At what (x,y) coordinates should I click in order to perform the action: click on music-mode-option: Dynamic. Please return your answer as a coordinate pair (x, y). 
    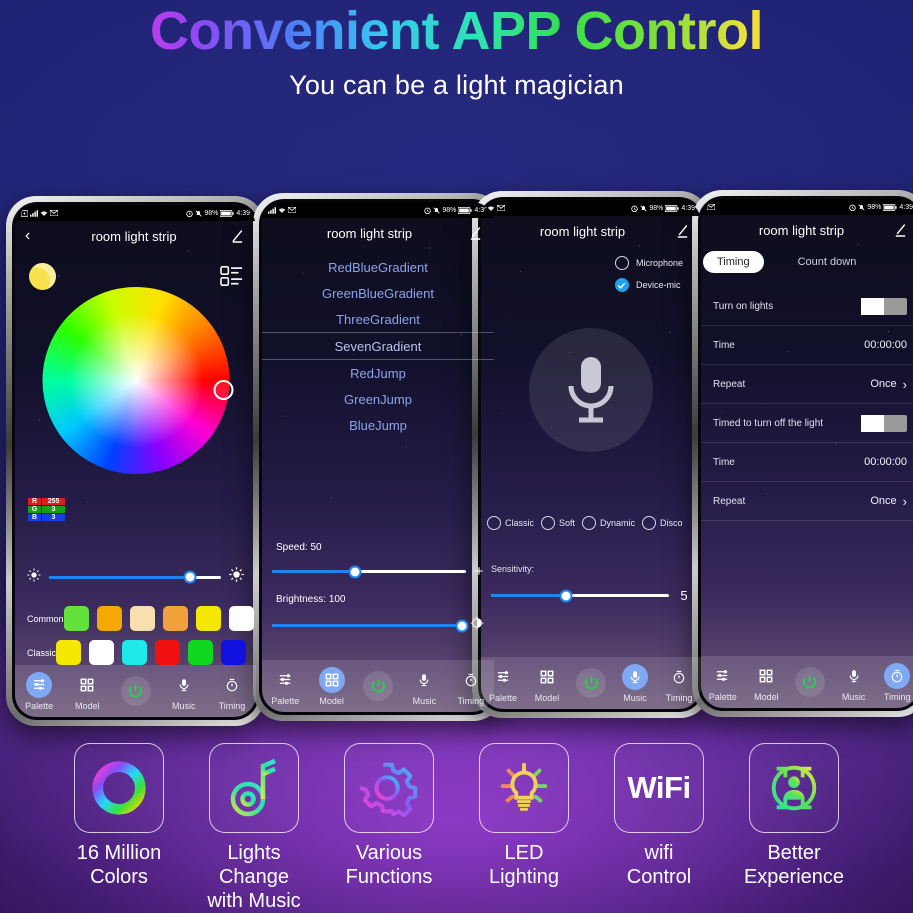
    Looking at the image, I should click on (608, 523).